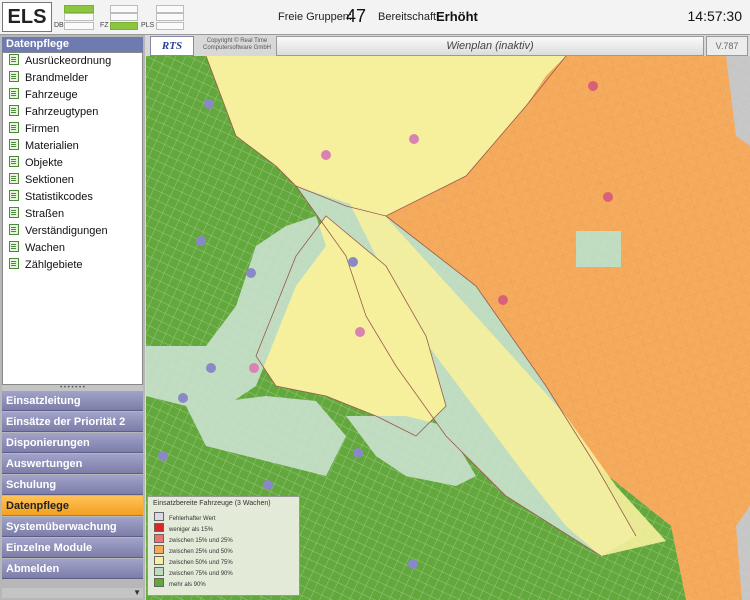 The image size is (750, 600). What do you see at coordinates (42, 129) in the screenshot?
I see `list-item-label: Firmen` at bounding box center [42, 129].